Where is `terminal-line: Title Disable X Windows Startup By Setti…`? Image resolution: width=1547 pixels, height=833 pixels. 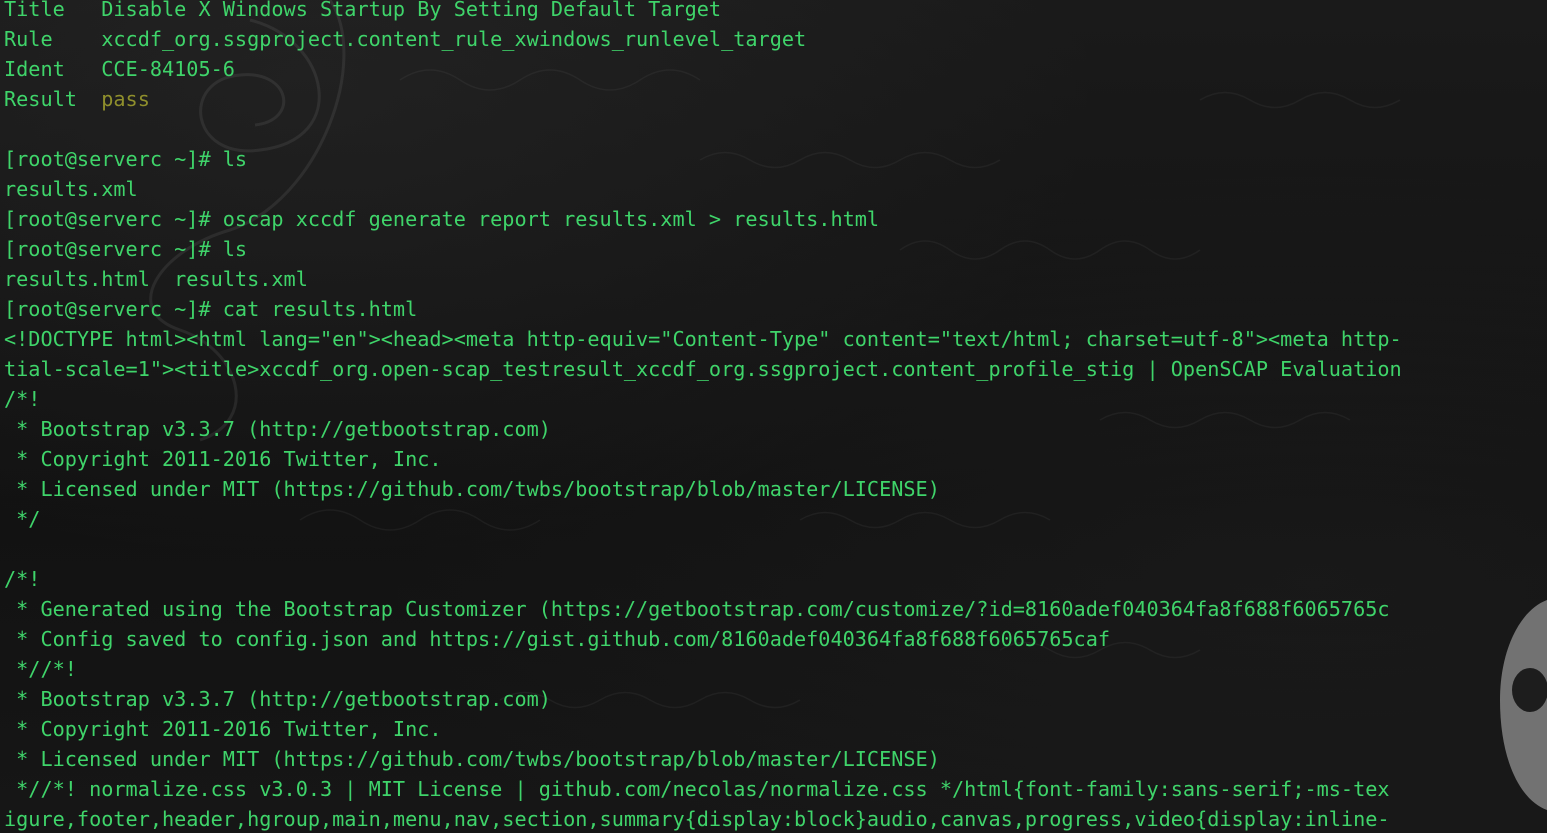 terminal-line: Title Disable X Windows Startup By Setti… is located at coordinates (363, 10).